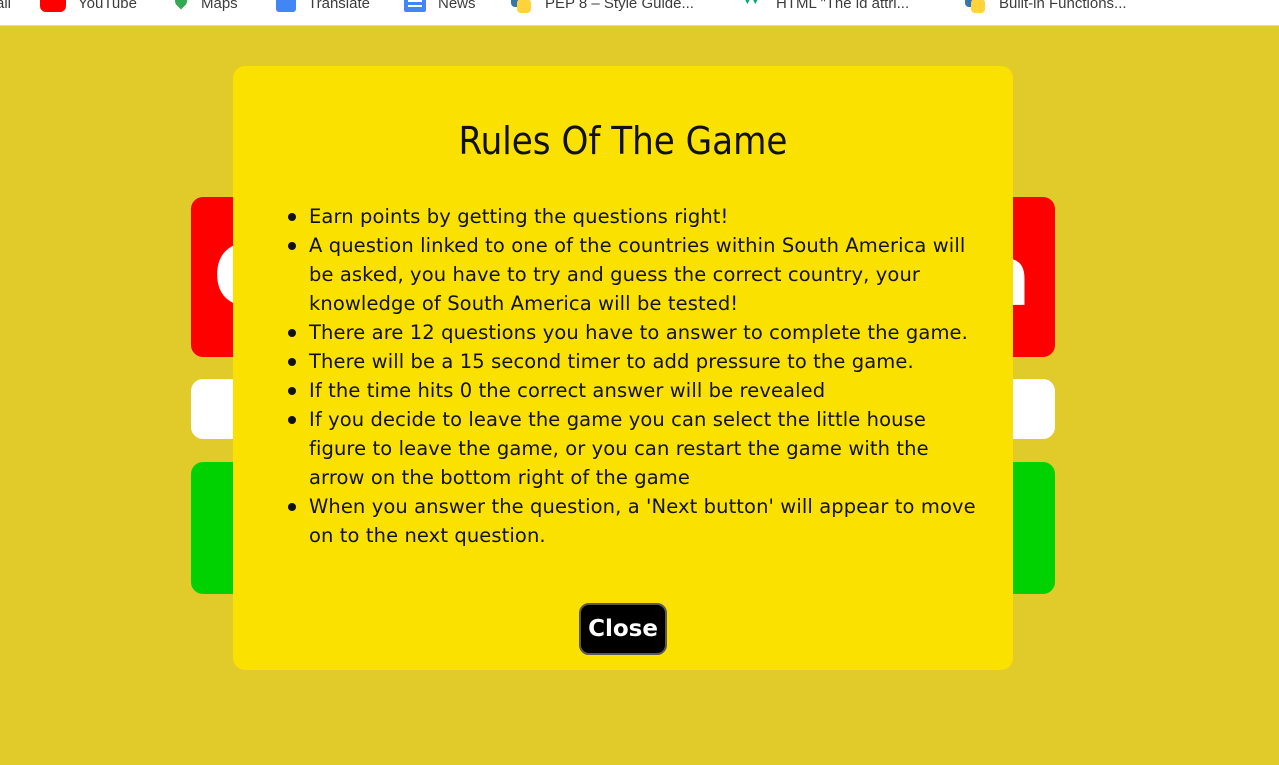 This screenshot has height=765, width=1279. I want to click on bookmark-youtube: YouTube, so click(88, 7).